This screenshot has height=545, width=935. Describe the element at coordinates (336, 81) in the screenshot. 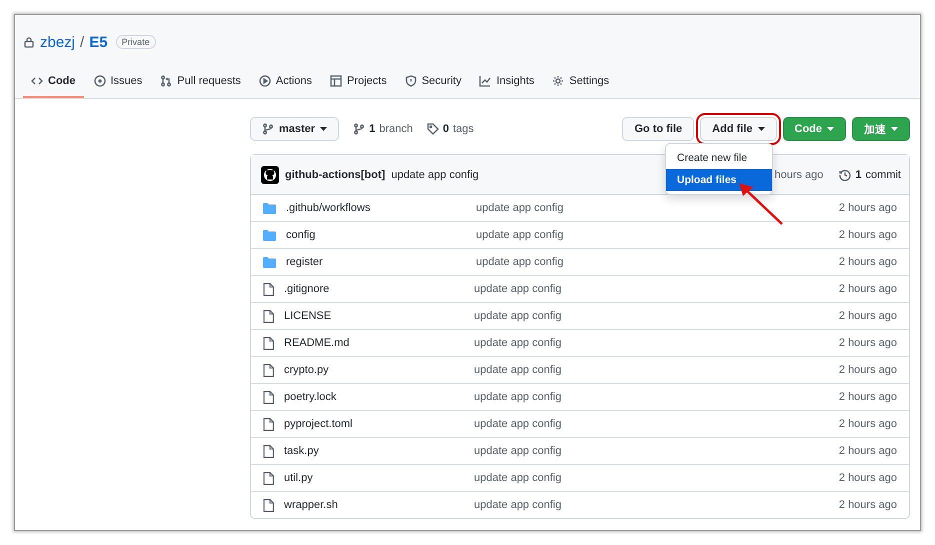

I see `table-icon` at that location.